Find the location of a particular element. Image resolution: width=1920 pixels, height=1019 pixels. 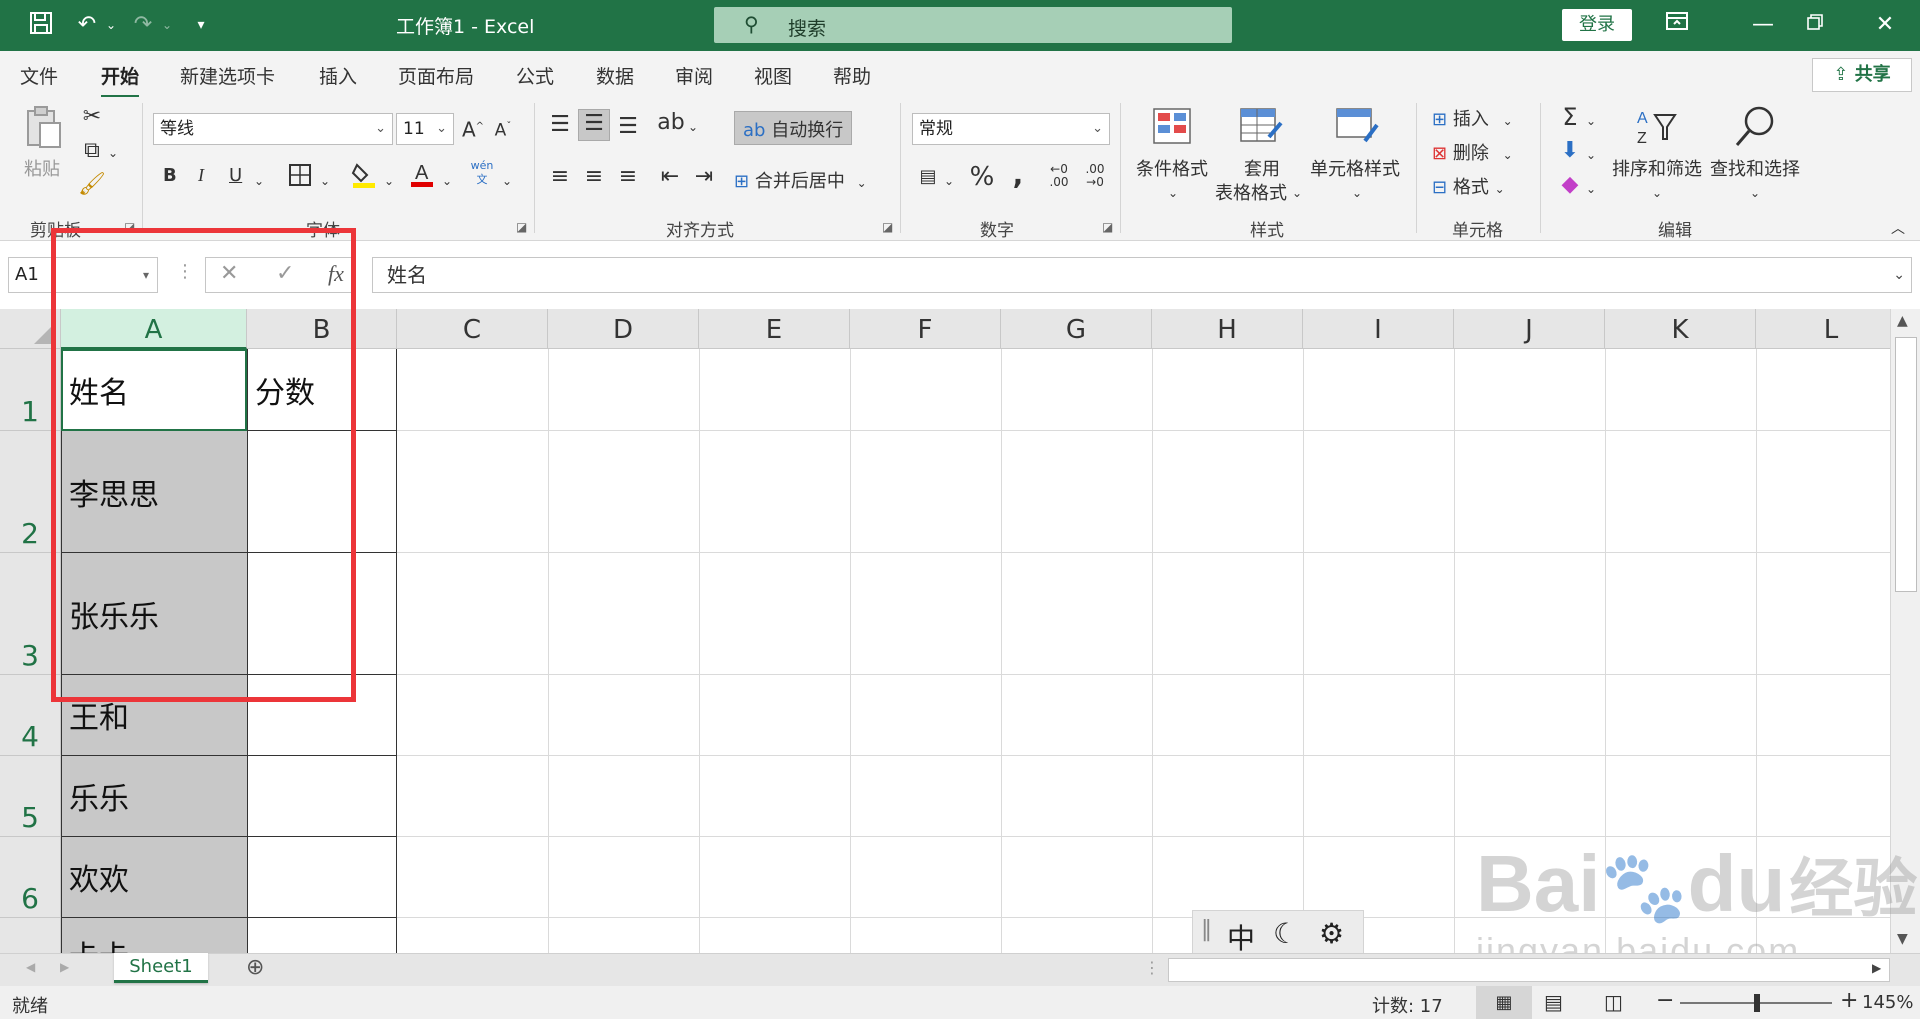

orientation-dropdown-icon: ⌄ is located at coordinates (693, 127).